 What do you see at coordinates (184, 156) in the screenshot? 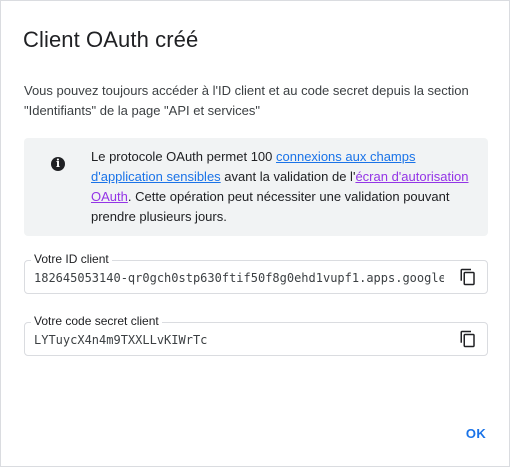
I see `info-text-before: Le protocole OAuth permet 100` at bounding box center [184, 156].